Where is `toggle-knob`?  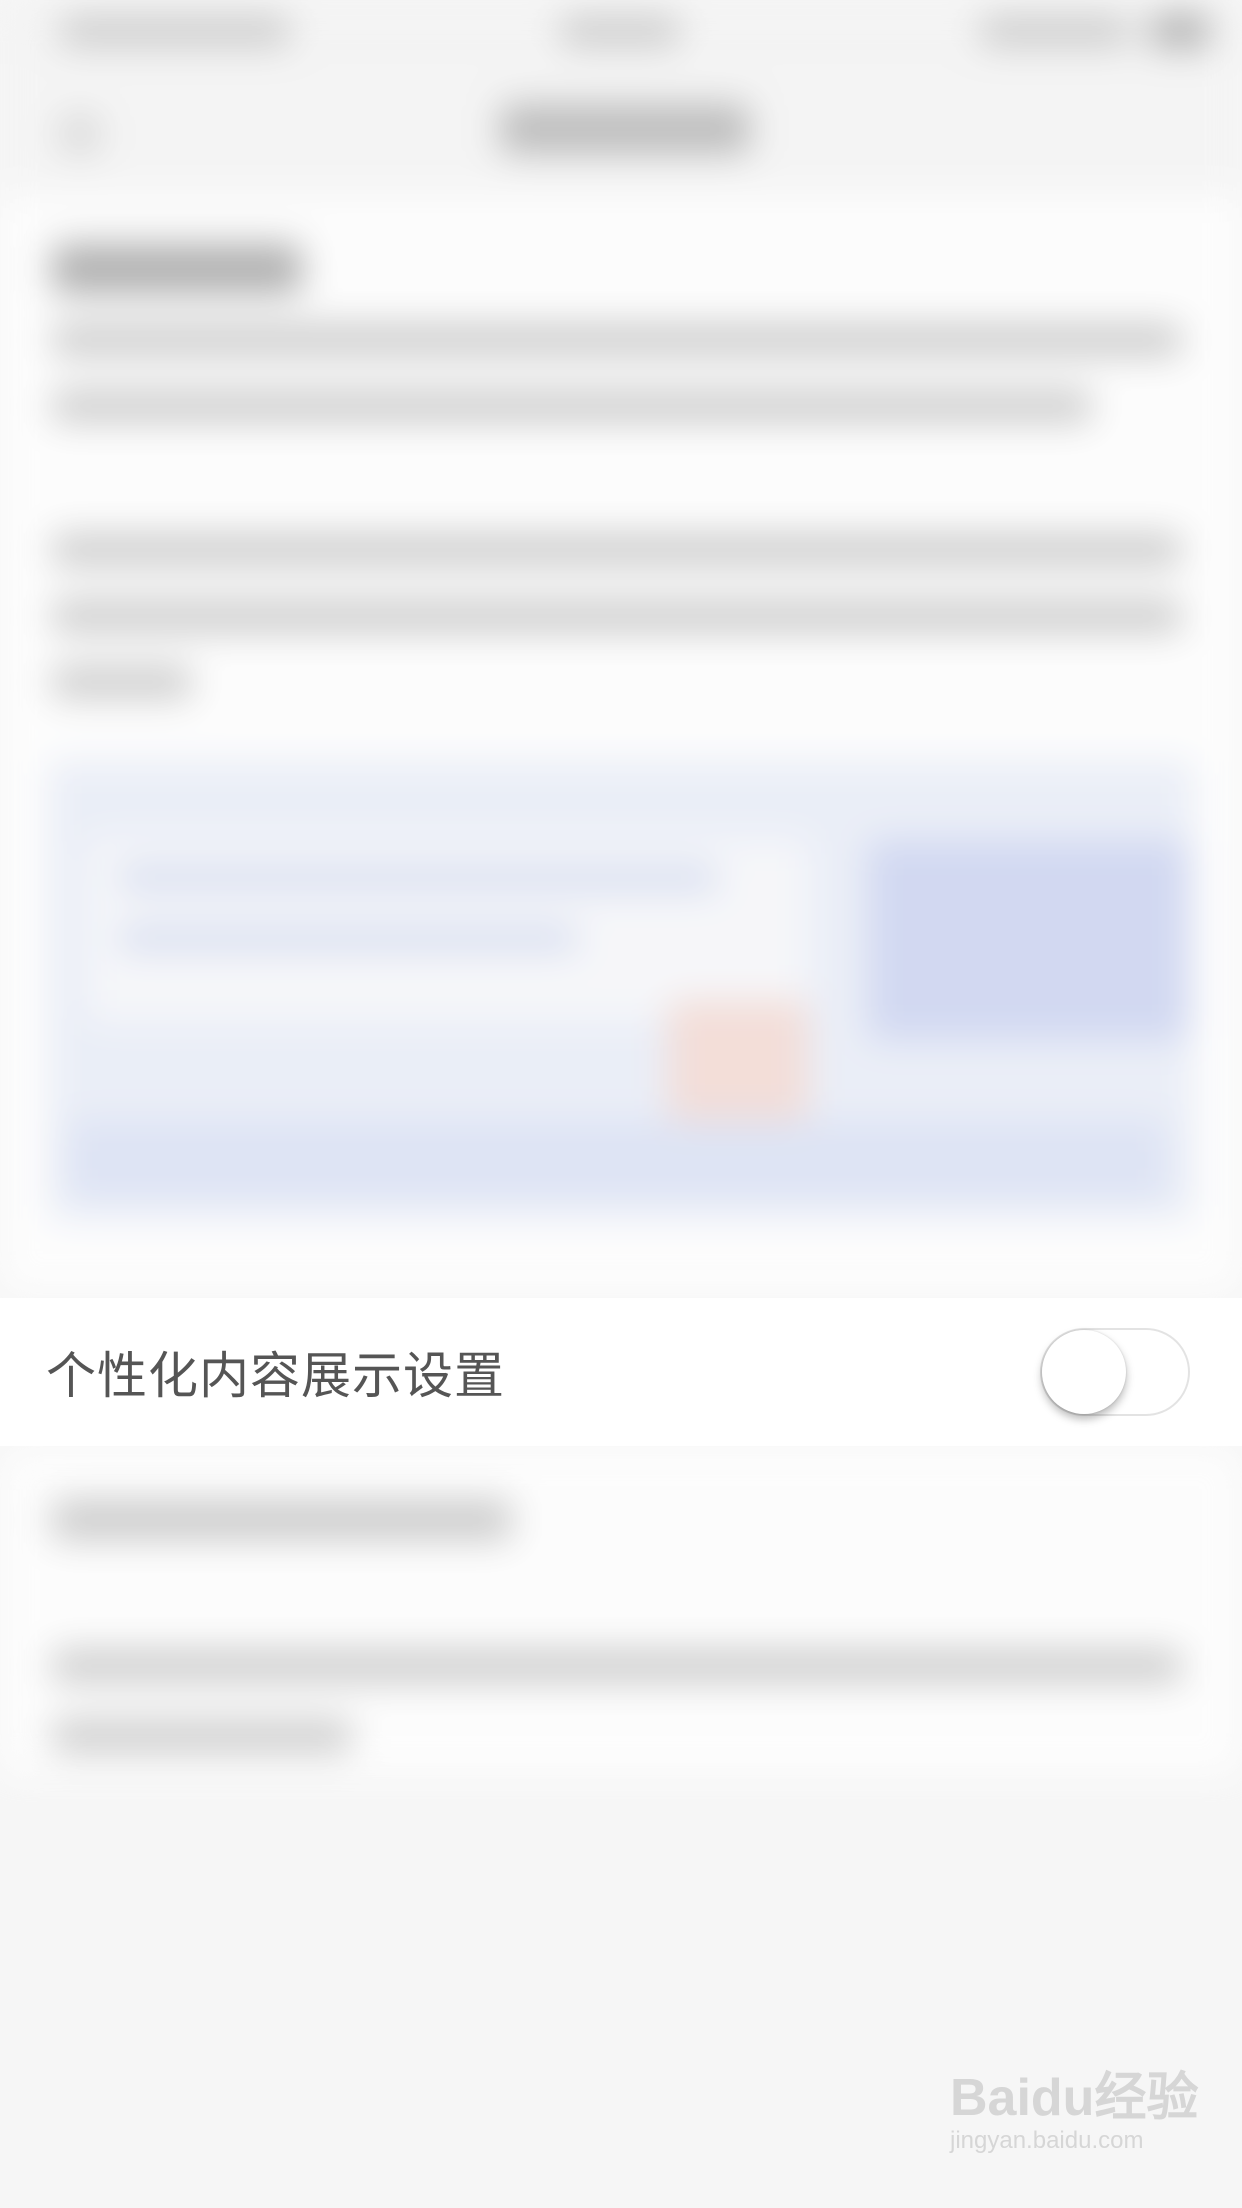
toggle-knob is located at coordinates (1084, 1372).